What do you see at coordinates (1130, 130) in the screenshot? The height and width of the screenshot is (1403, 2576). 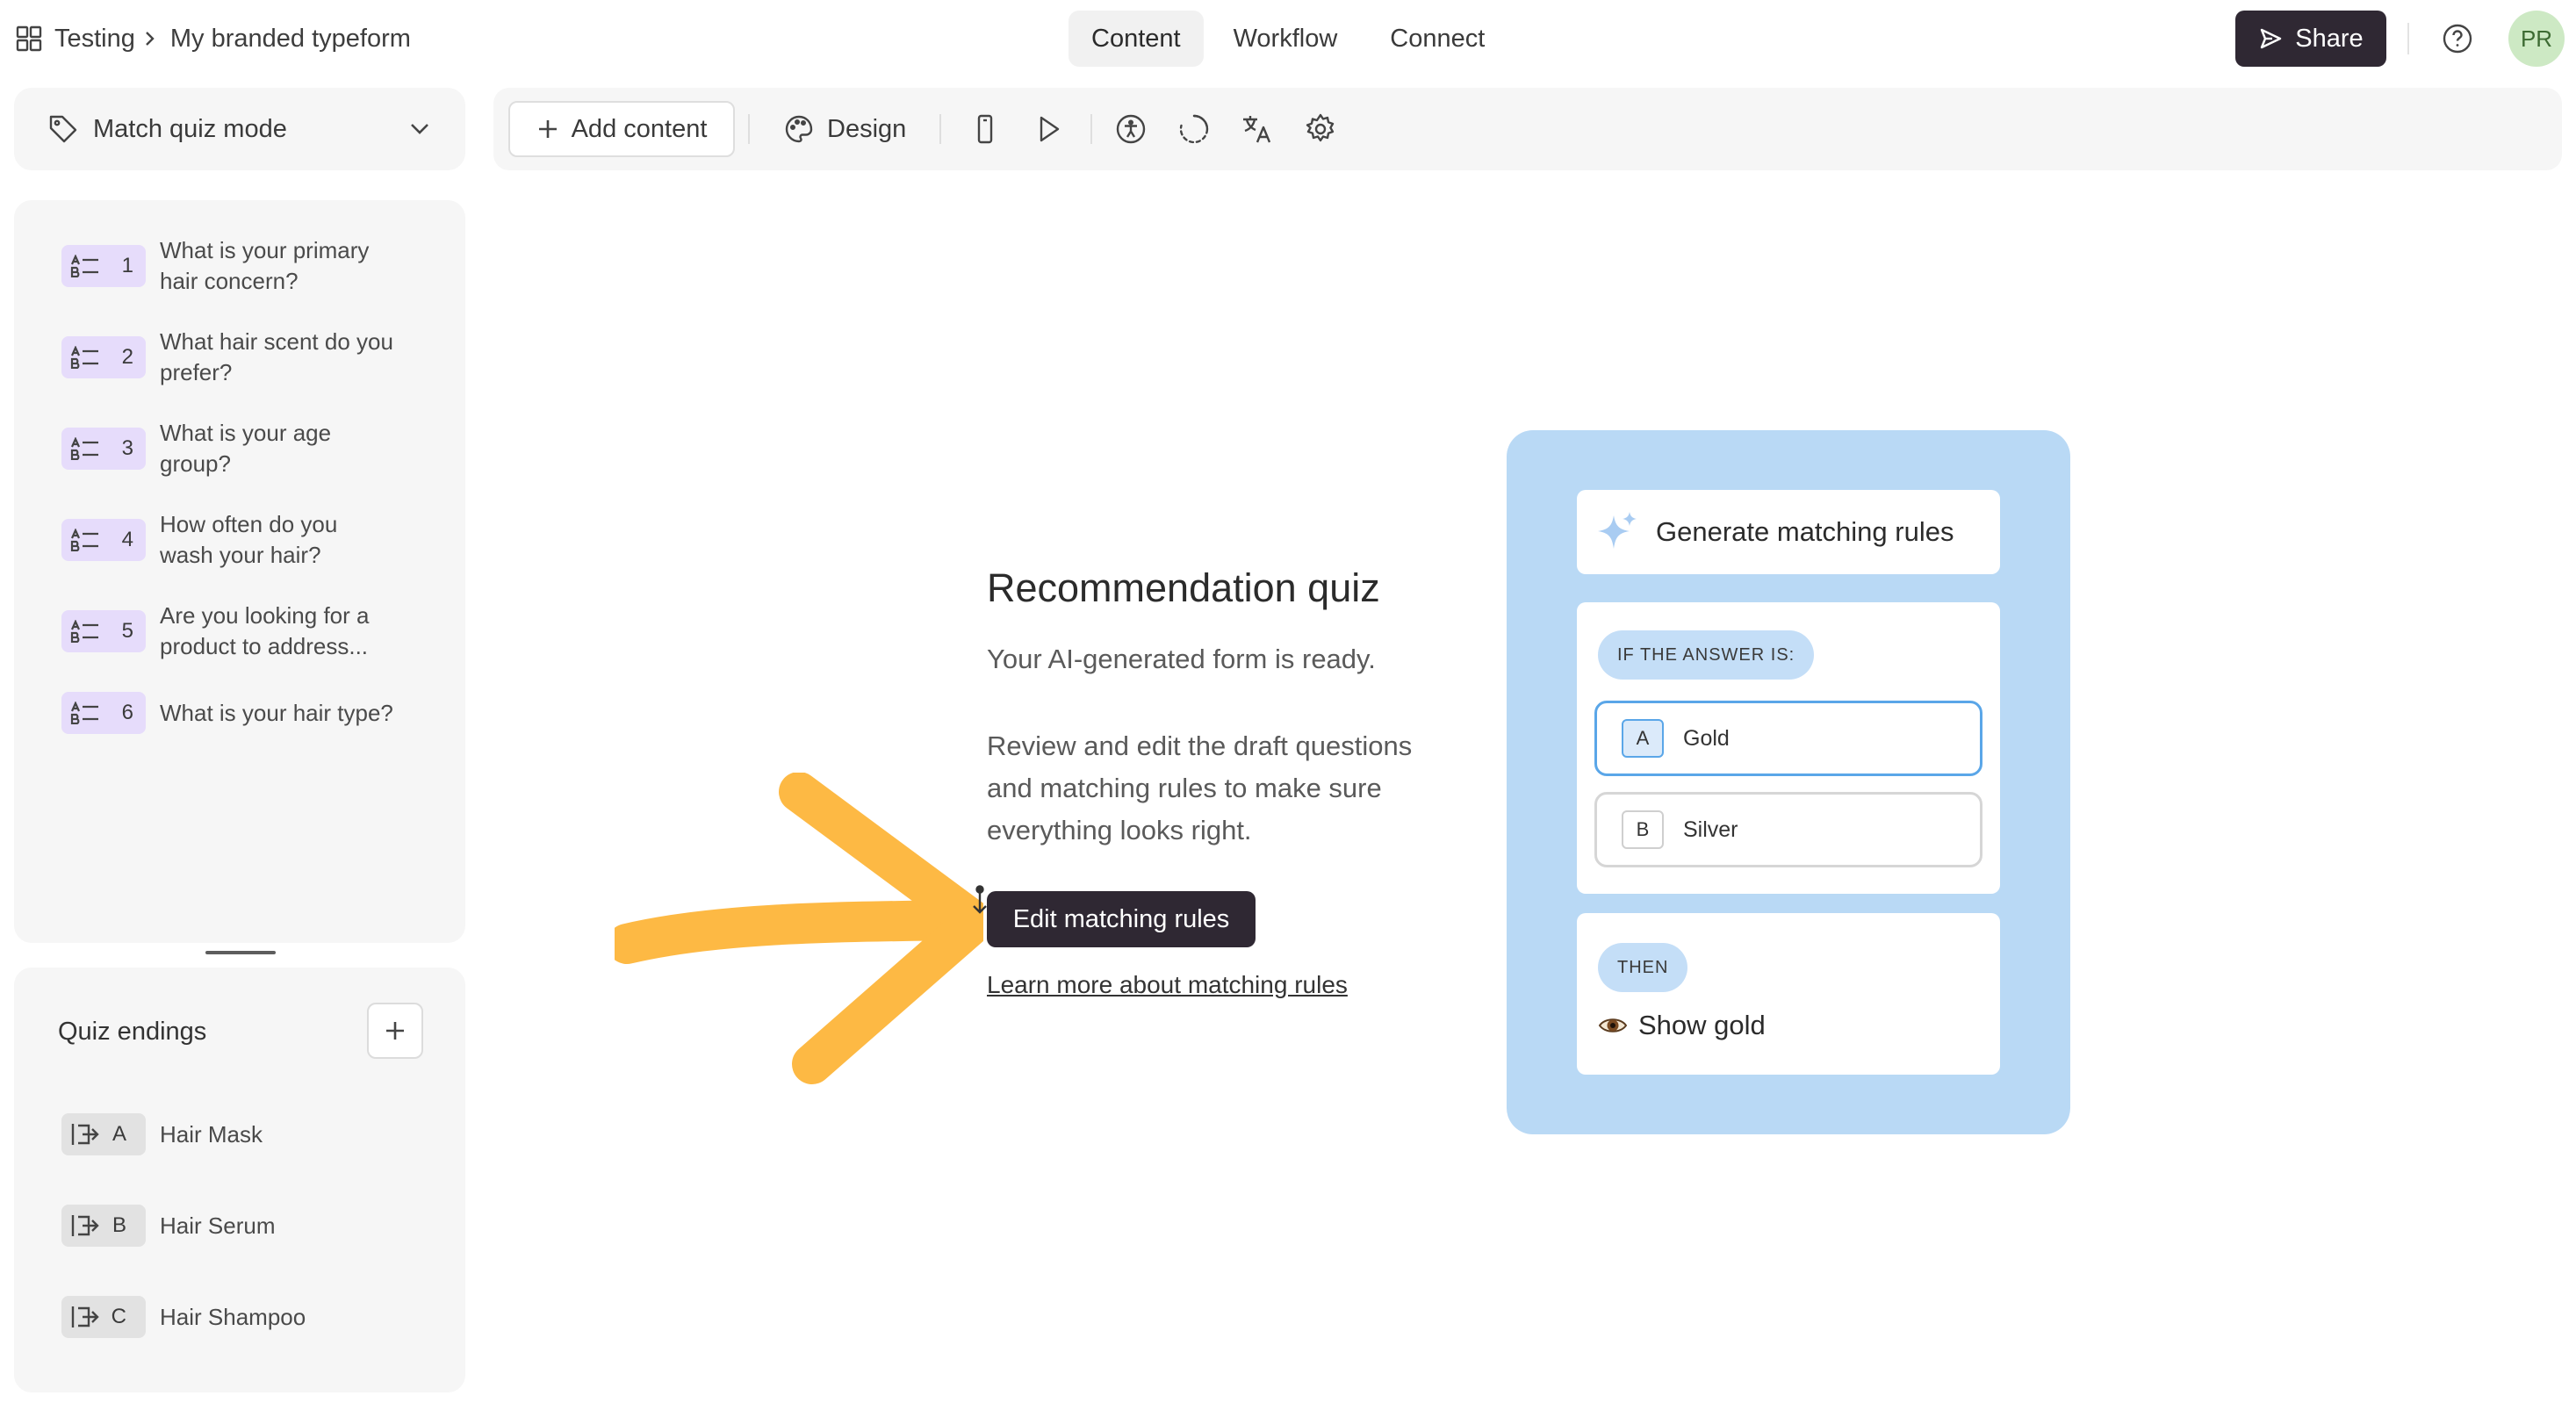 I see `accessibility-icon` at bounding box center [1130, 130].